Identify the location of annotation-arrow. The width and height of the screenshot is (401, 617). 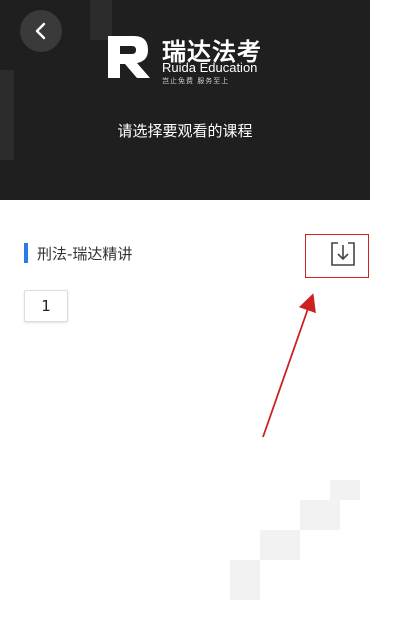
(289, 365).